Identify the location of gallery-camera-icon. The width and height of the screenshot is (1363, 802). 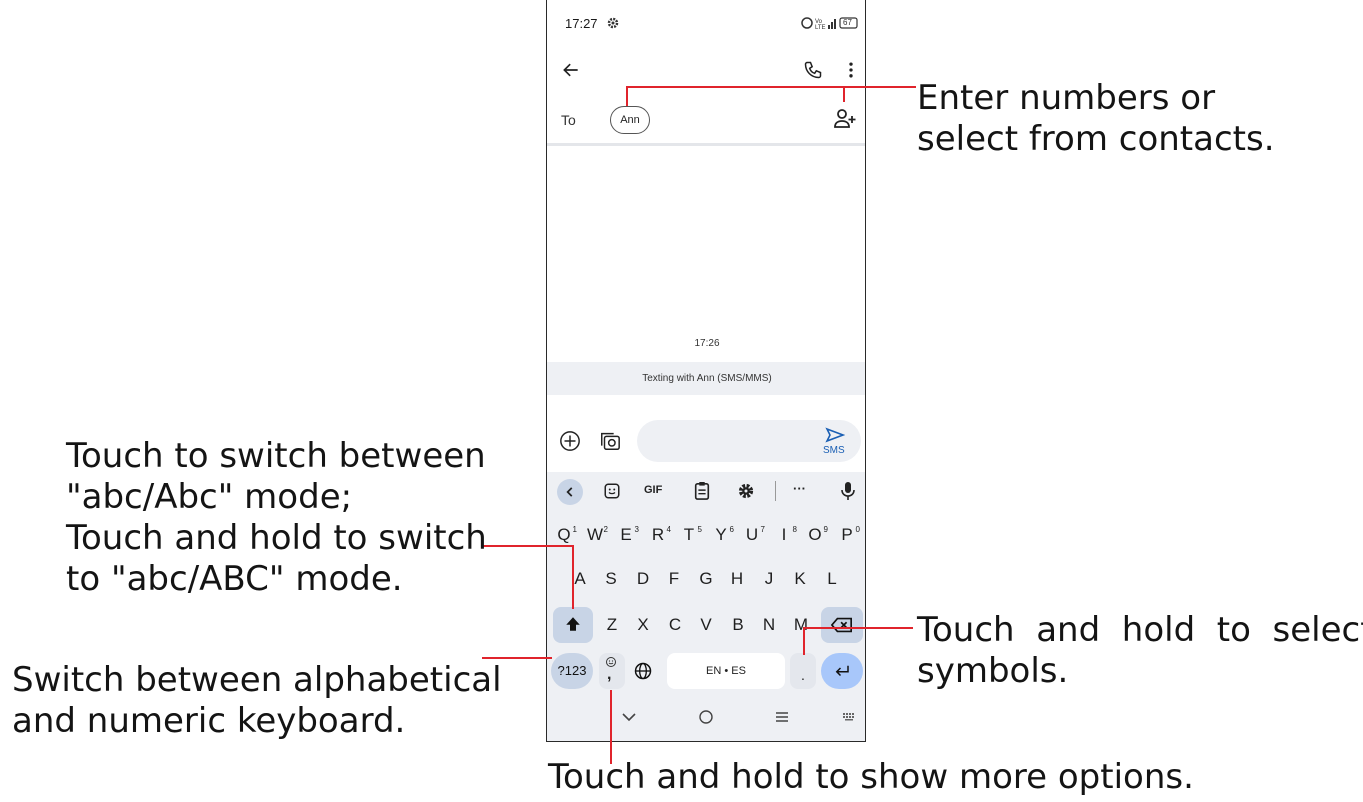
(610, 441).